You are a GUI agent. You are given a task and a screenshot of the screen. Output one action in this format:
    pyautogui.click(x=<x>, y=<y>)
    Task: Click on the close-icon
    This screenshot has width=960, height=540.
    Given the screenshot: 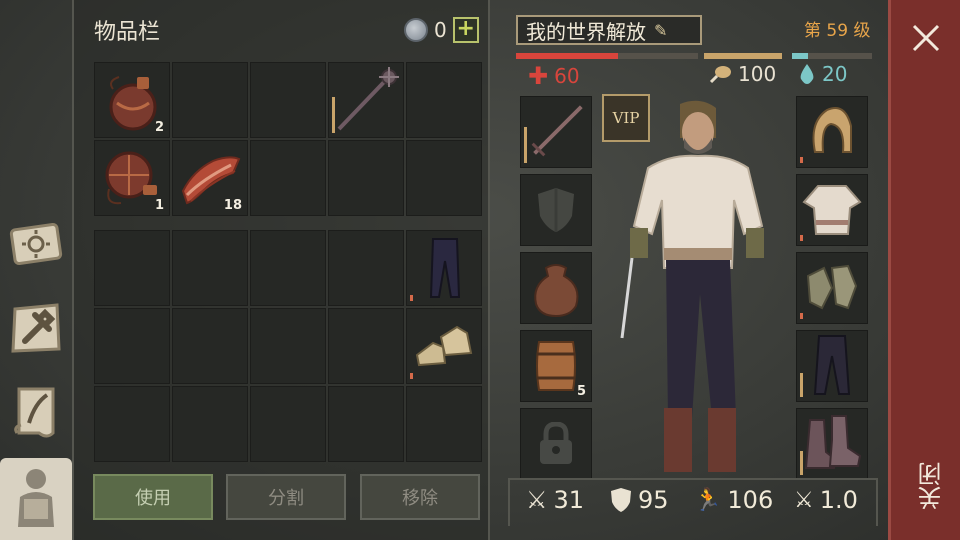 What is the action you would take?
    pyautogui.click(x=926, y=38)
    